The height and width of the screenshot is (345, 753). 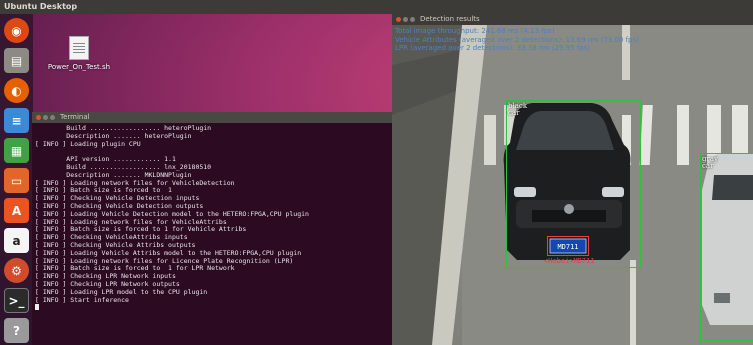 What do you see at coordinates (129, 174) in the screenshot?
I see `terminal-line: Description ....... MKLDNNPlugin` at bounding box center [129, 174].